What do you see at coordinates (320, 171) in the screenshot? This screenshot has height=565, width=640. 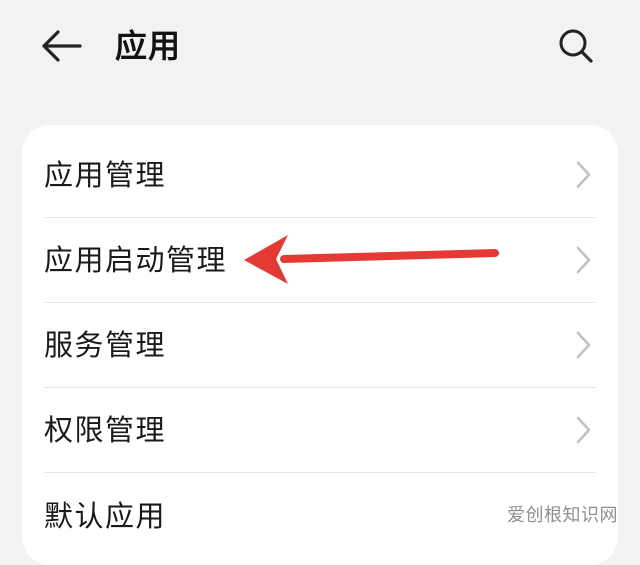 I see `list-item-app-management: 应用管理` at bounding box center [320, 171].